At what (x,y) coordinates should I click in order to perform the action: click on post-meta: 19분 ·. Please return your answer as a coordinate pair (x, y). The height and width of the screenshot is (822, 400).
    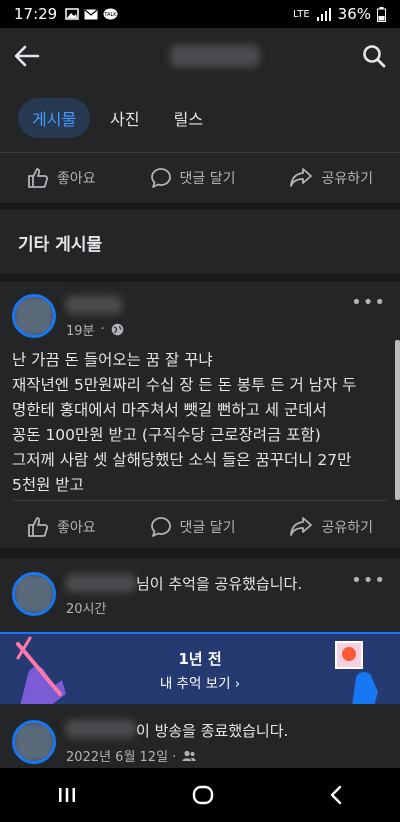
    Looking at the image, I should click on (95, 329).